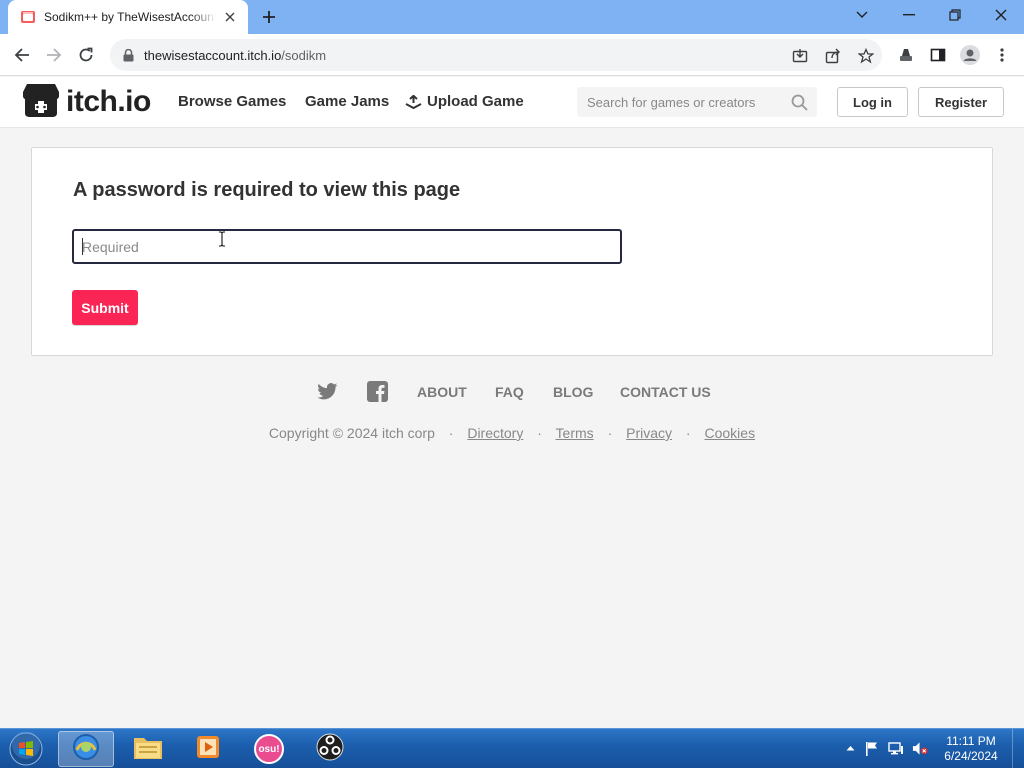  I want to click on obs-icon, so click(330, 749).